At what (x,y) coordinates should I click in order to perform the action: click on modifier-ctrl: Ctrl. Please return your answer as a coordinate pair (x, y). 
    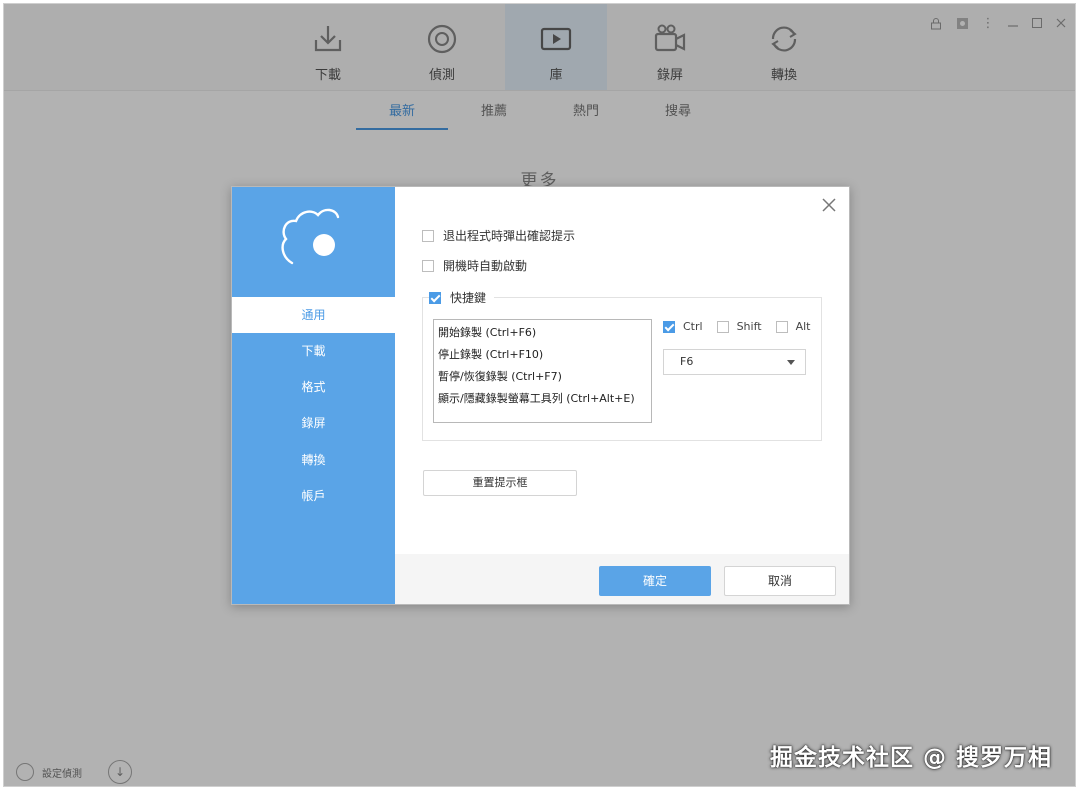
    Looking at the image, I should click on (683, 326).